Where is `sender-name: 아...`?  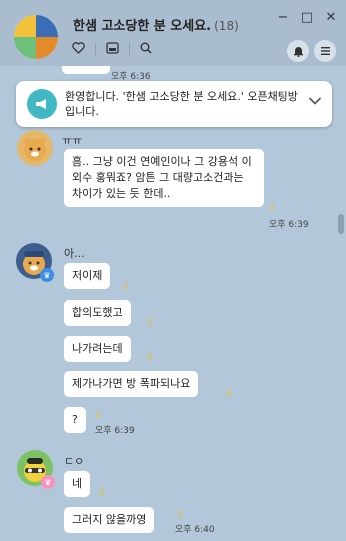 sender-name: 아... is located at coordinates (74, 253).